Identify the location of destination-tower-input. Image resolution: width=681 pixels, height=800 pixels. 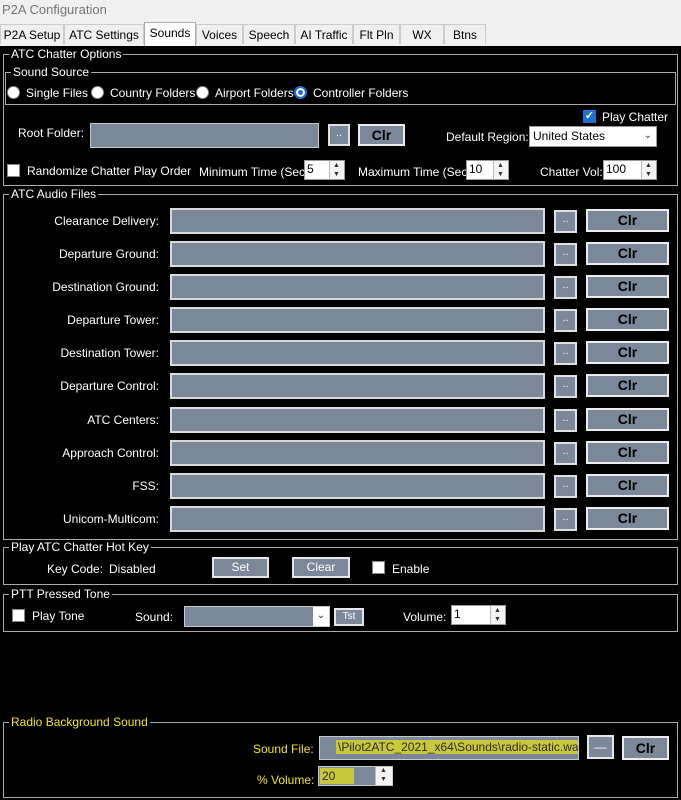
(357, 353).